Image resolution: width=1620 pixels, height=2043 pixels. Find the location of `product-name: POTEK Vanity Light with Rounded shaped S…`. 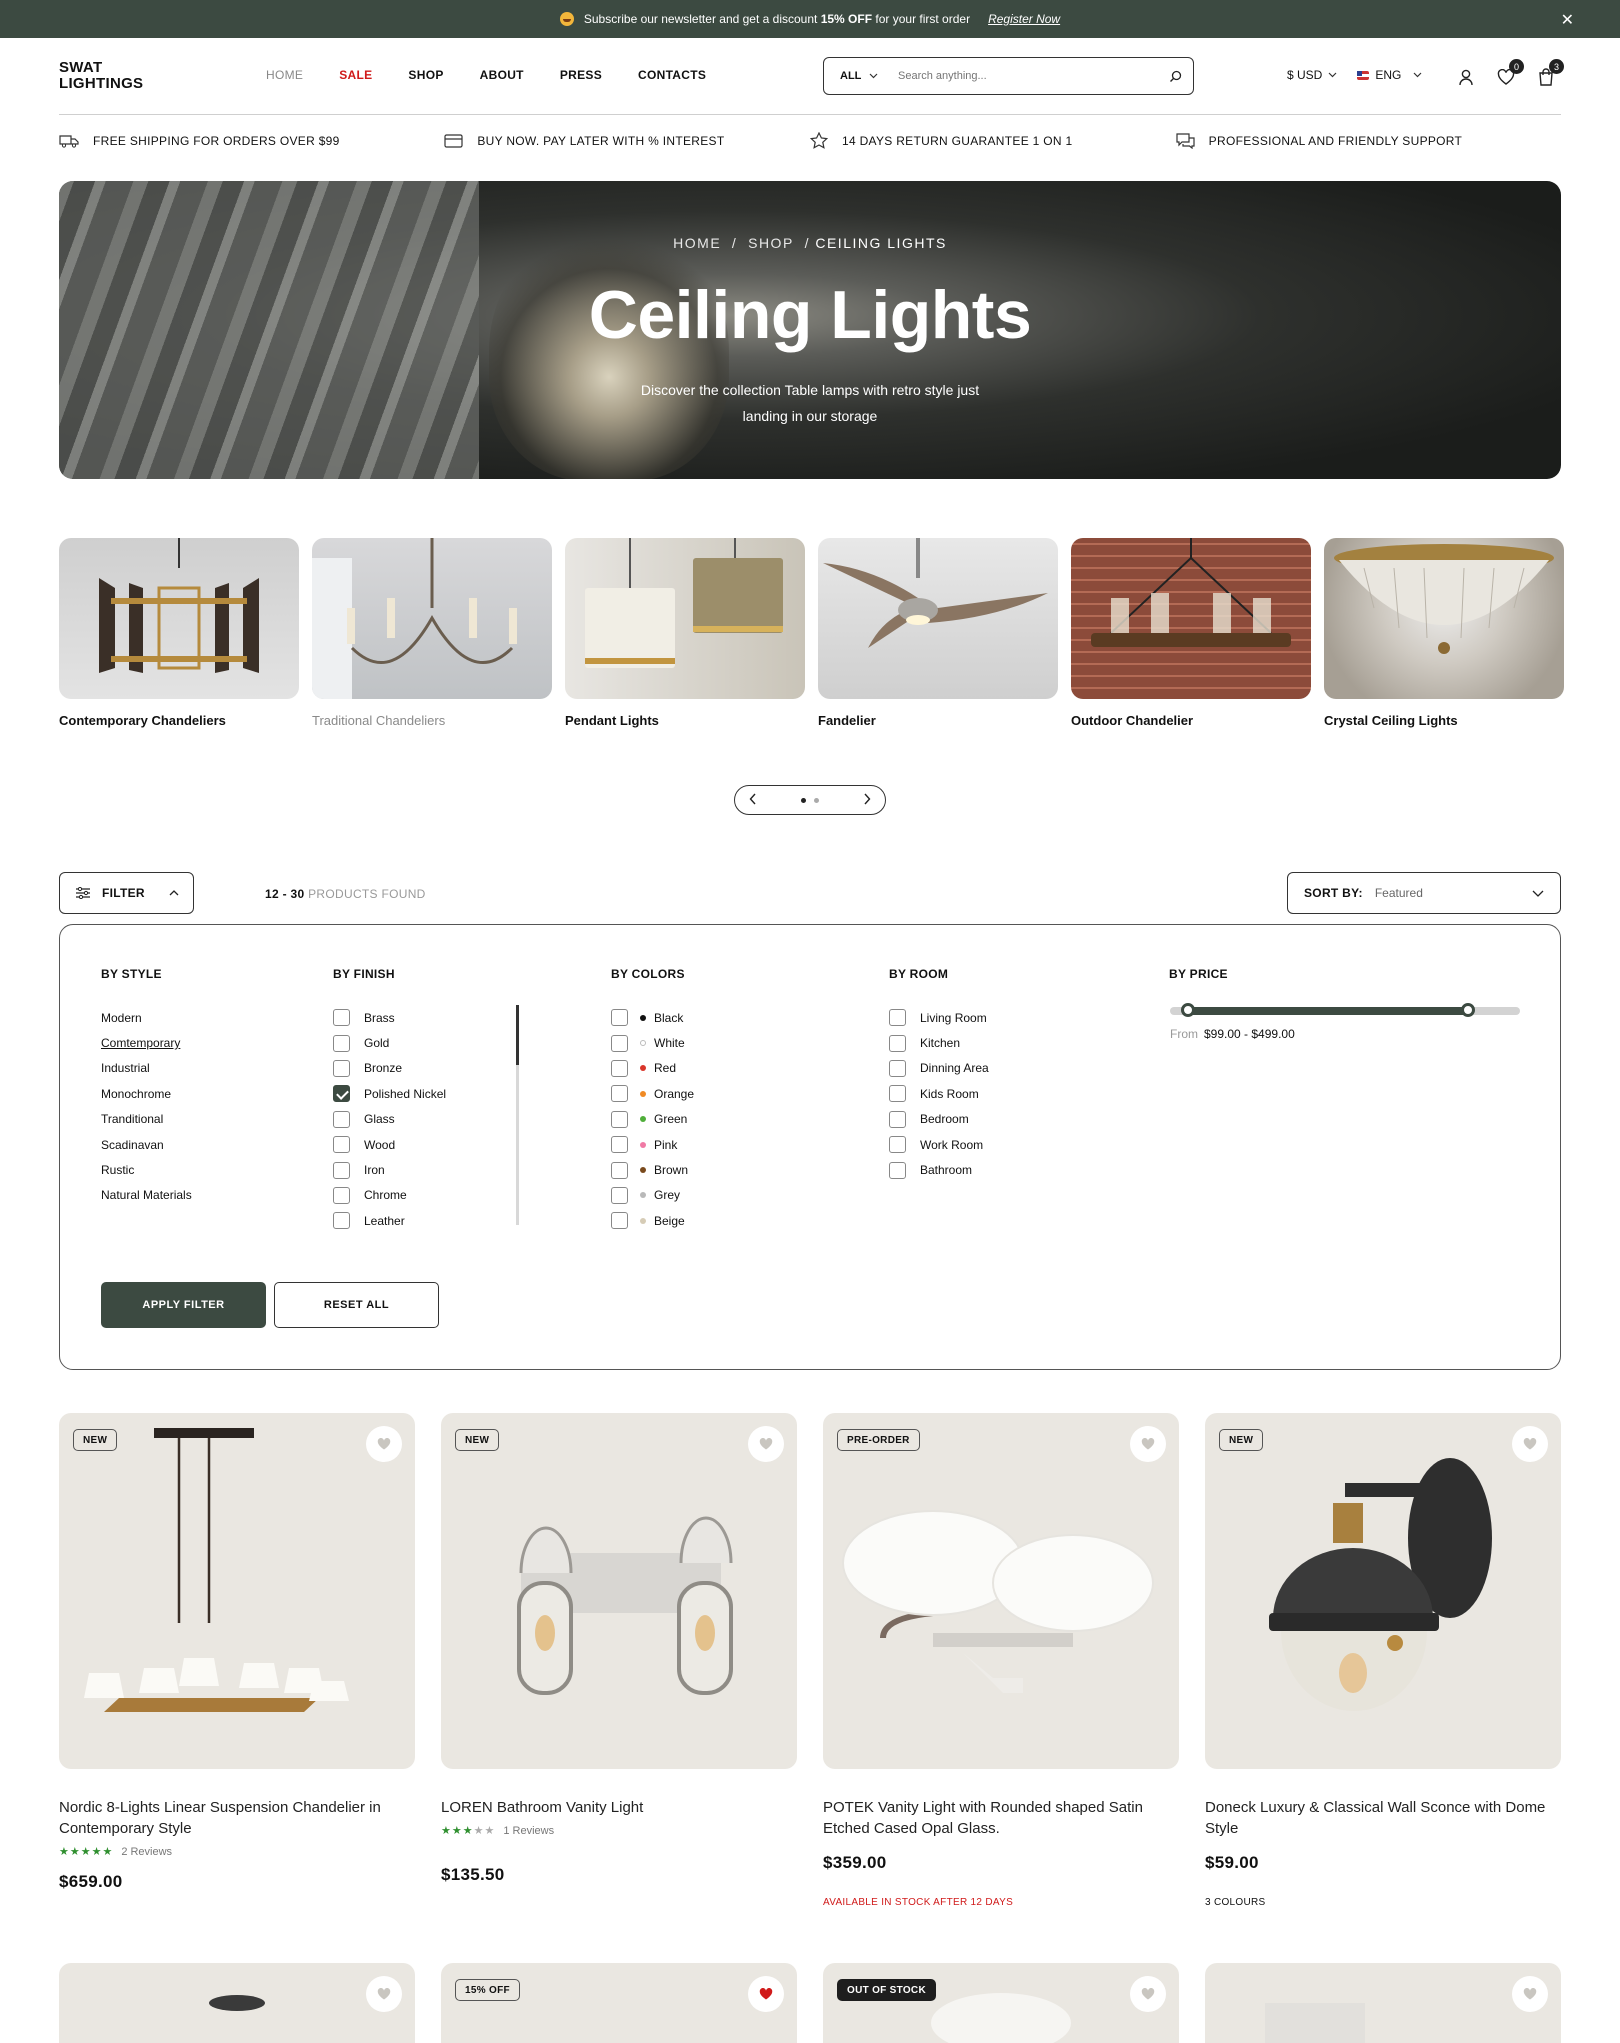

product-name: POTEK Vanity Light with Rounded shaped S… is located at coordinates (1001, 1818).